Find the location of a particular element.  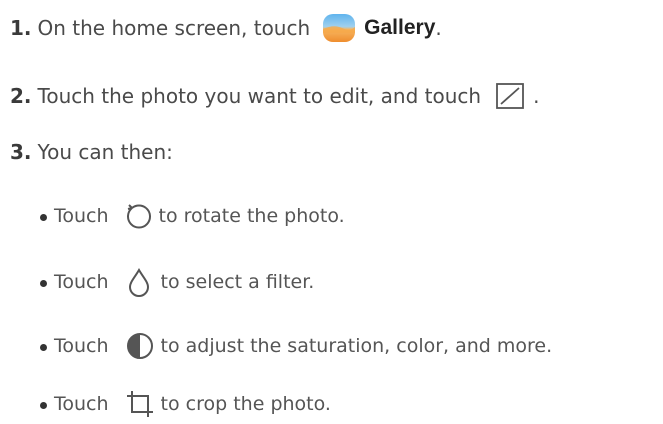

option-text: to crop the photo. is located at coordinates (245, 404).